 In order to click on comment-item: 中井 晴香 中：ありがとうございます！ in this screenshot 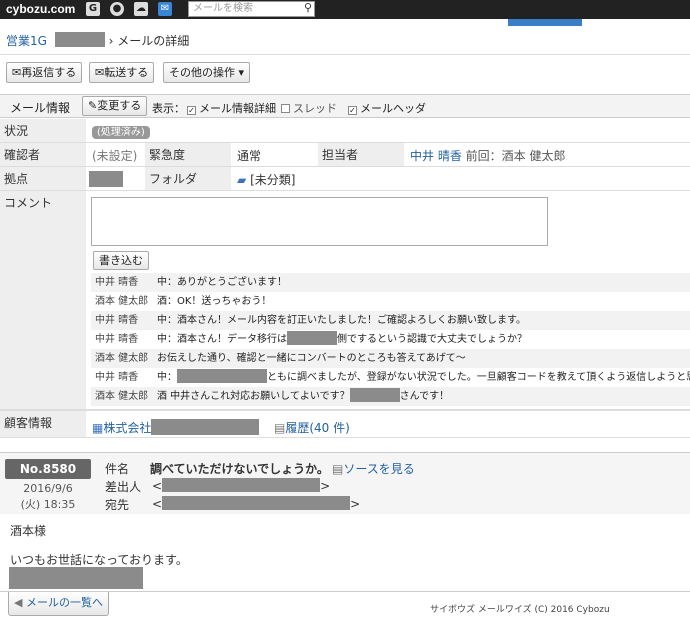, I will do `click(390, 282)`.